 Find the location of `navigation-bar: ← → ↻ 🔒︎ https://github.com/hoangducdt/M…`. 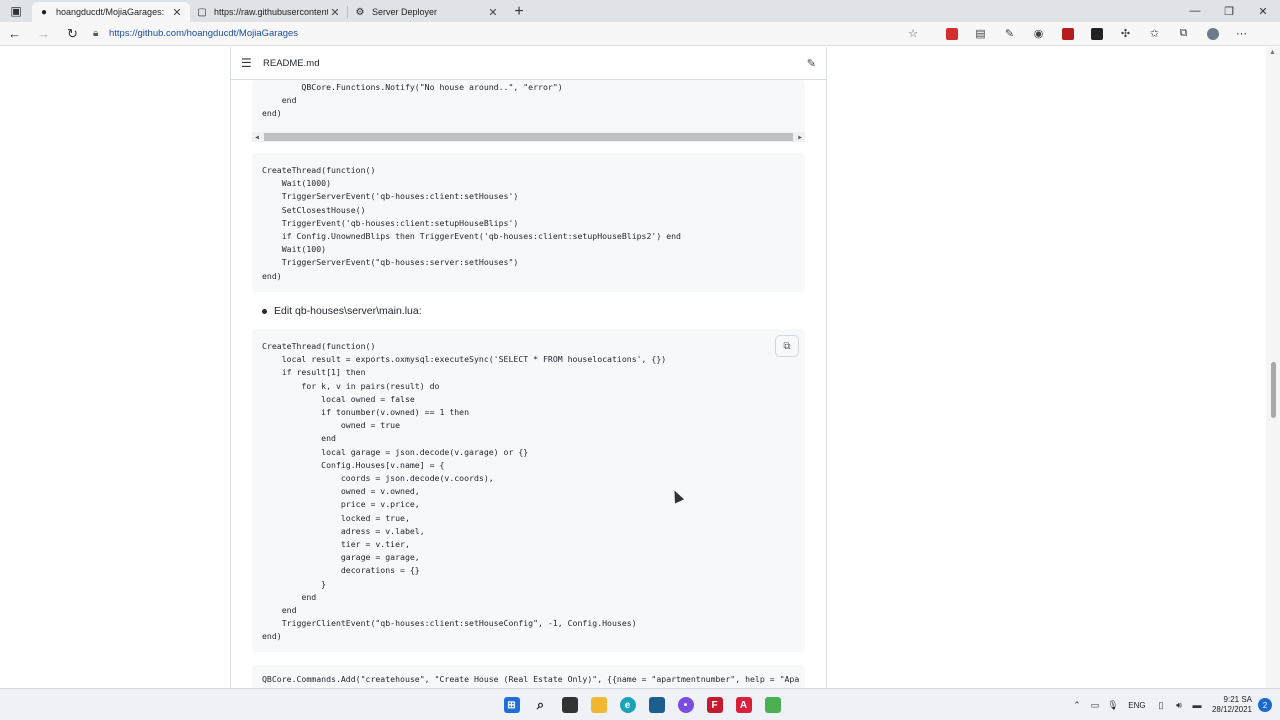

navigation-bar: ← → ↻ 🔒︎ https://github.com/hoangducdt/M… is located at coordinates (640, 34).